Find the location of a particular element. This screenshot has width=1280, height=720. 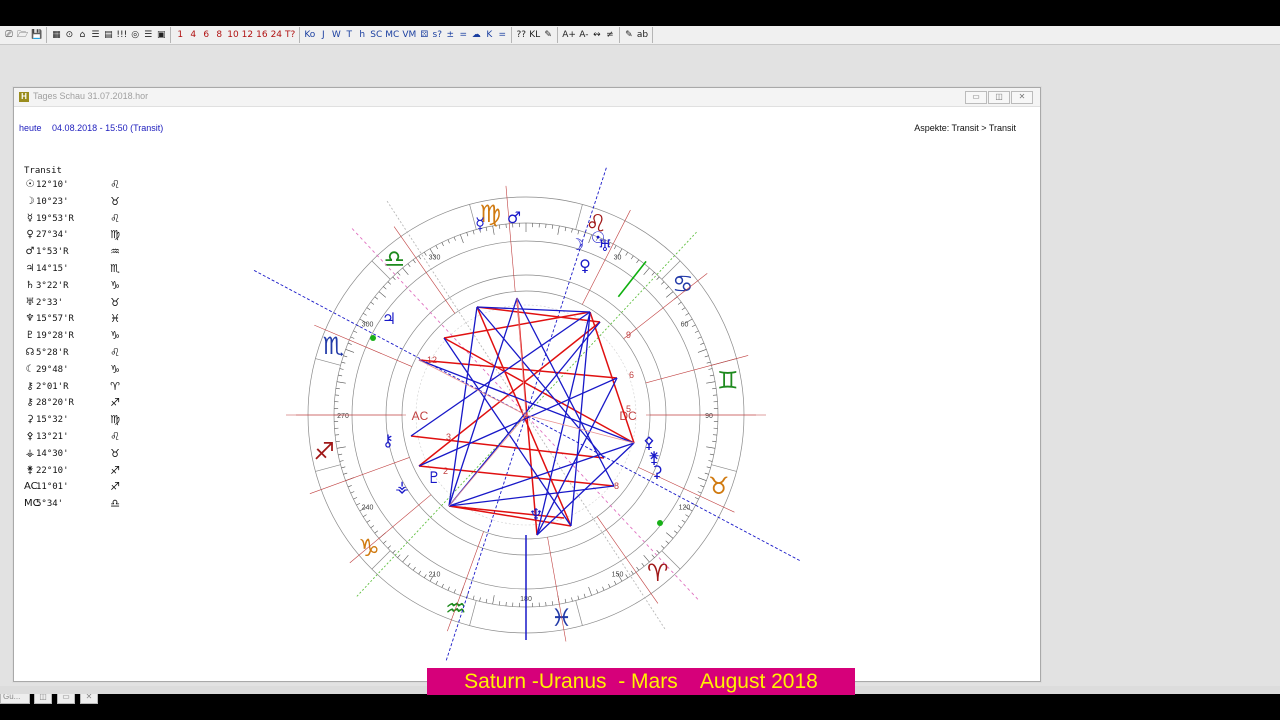

planet-symbol: ♀ is located at coordinates (585, 265).